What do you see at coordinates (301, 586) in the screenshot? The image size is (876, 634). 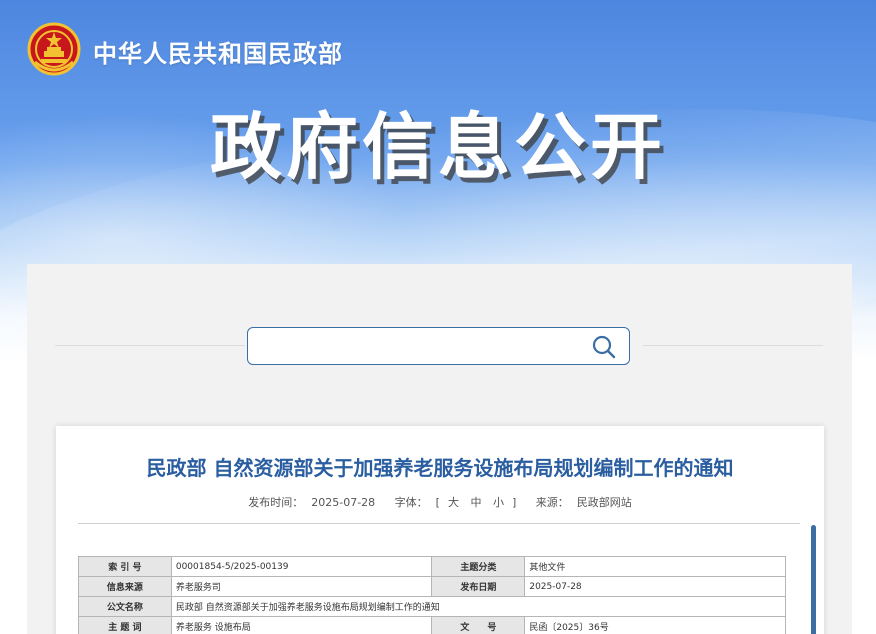 I see `source-value-cell: 养老服务司` at bounding box center [301, 586].